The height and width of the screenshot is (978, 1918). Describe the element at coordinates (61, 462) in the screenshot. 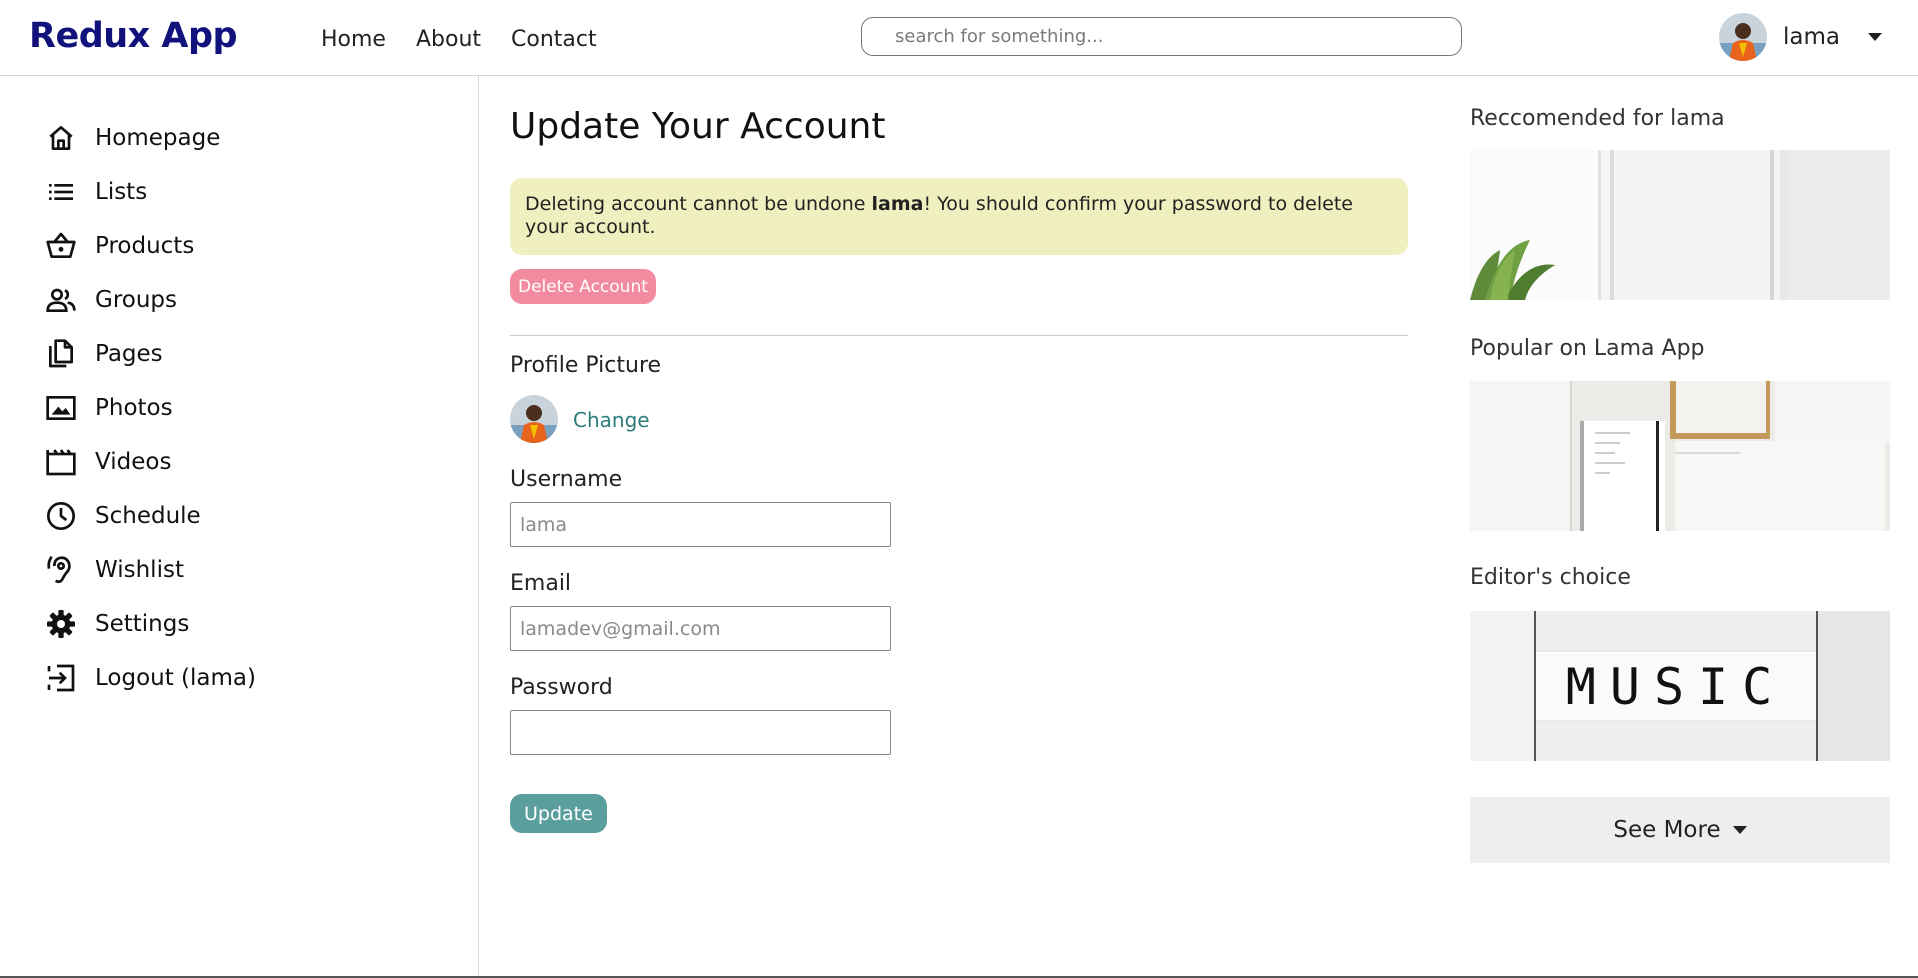

I see `video-icon` at that location.